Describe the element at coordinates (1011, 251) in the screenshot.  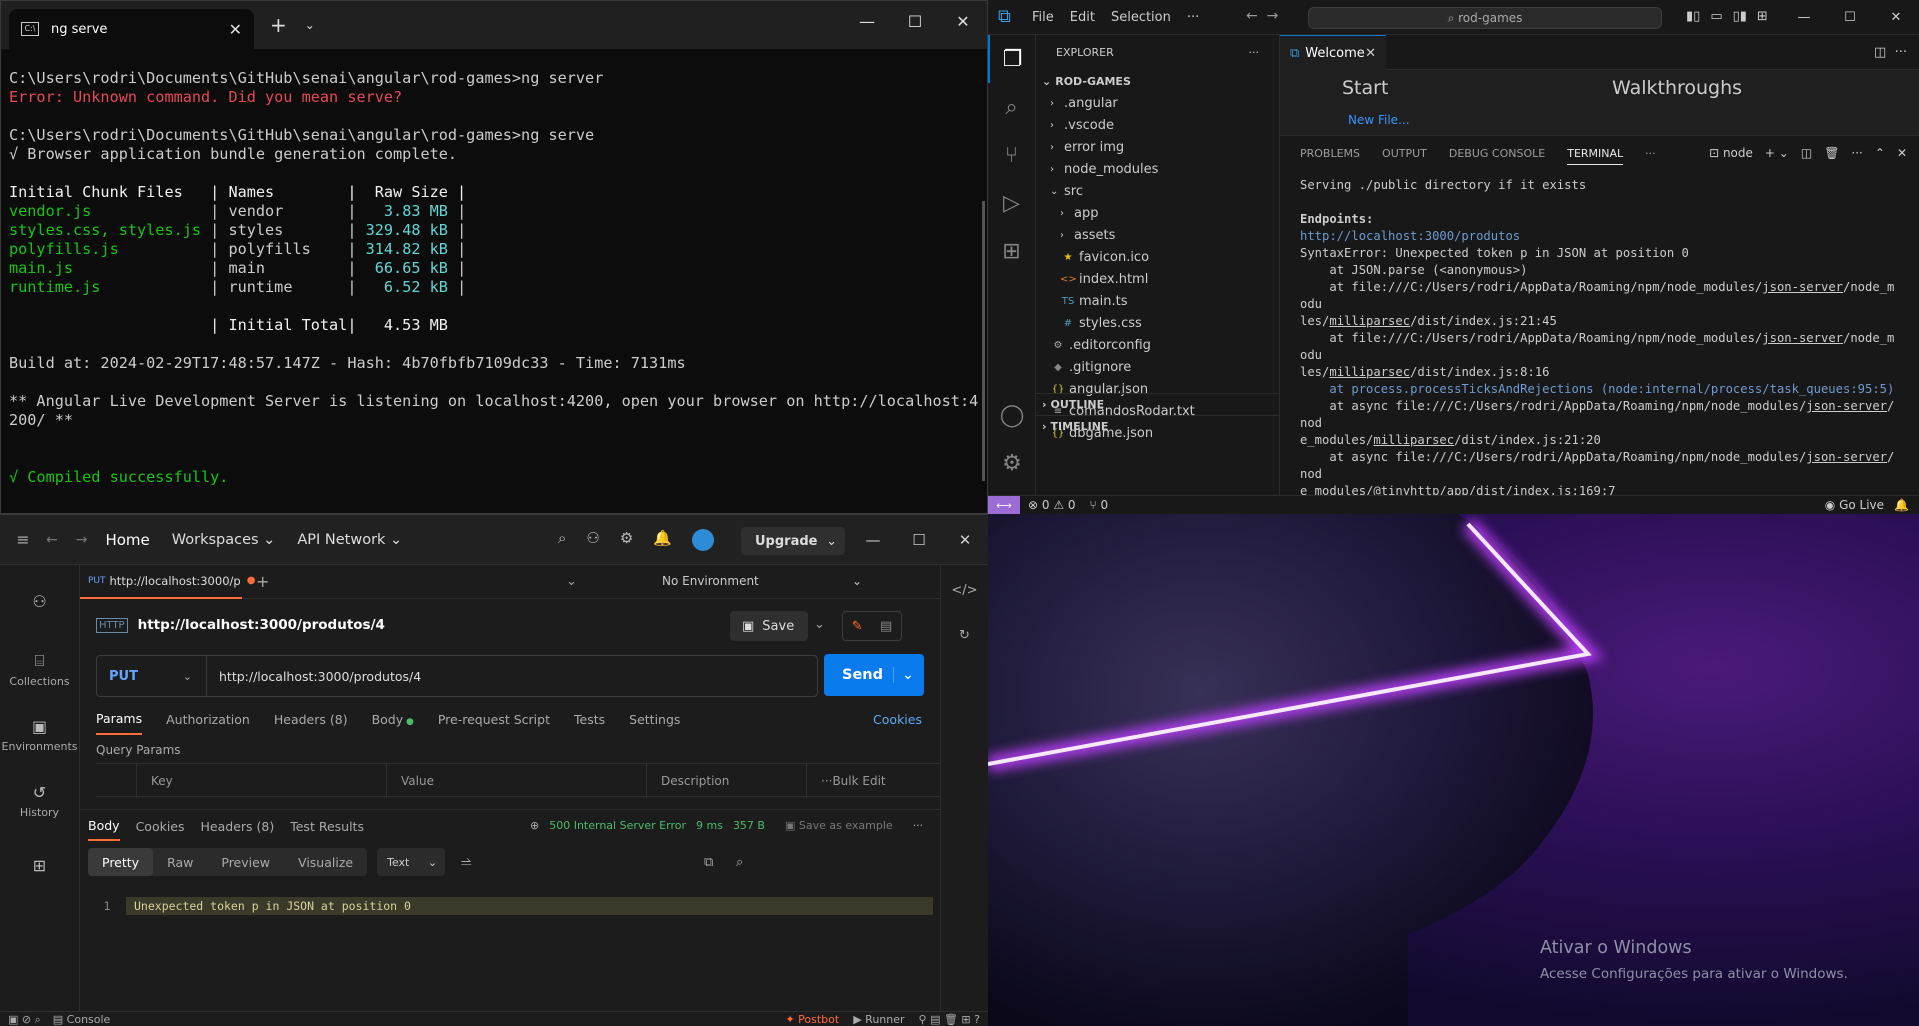
I see `extensions-icon: ⊞` at that location.